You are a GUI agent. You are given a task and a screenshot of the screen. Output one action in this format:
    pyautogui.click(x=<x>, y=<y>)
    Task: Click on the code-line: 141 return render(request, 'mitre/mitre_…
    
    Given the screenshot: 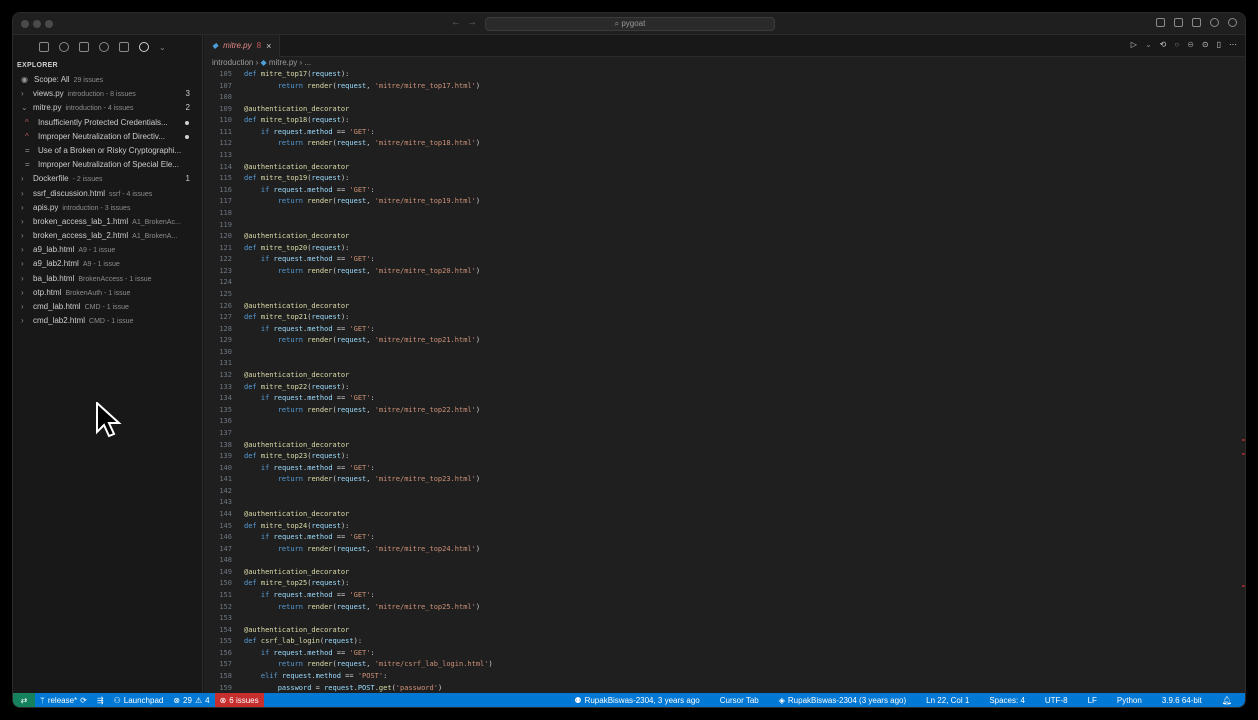 What is the action you would take?
    pyautogui.click(x=724, y=480)
    